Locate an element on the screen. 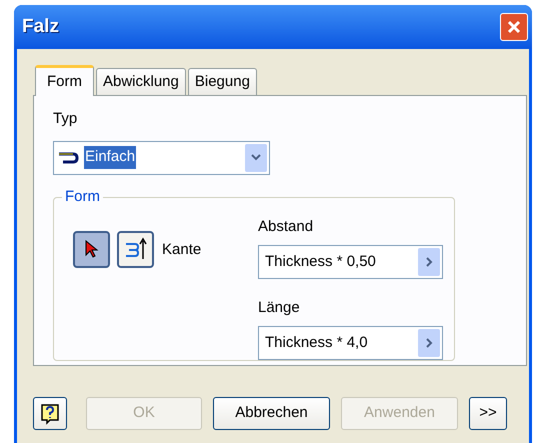  field-value: Thickness * 4,0 is located at coordinates (316, 342).